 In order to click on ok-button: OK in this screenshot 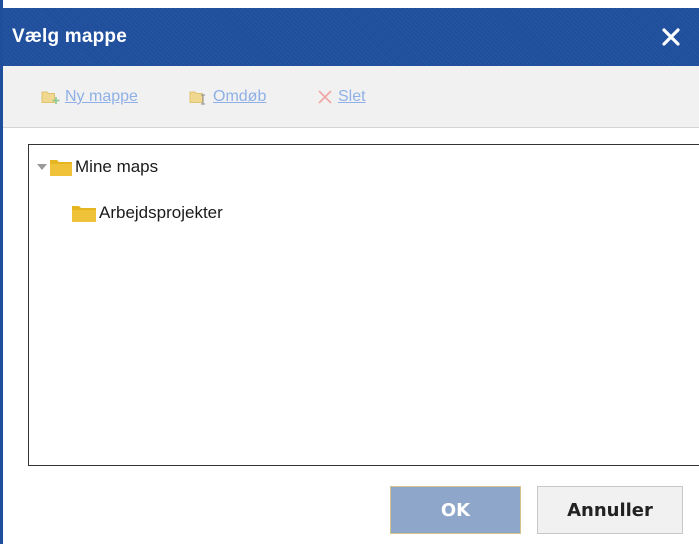, I will do `click(455, 510)`.